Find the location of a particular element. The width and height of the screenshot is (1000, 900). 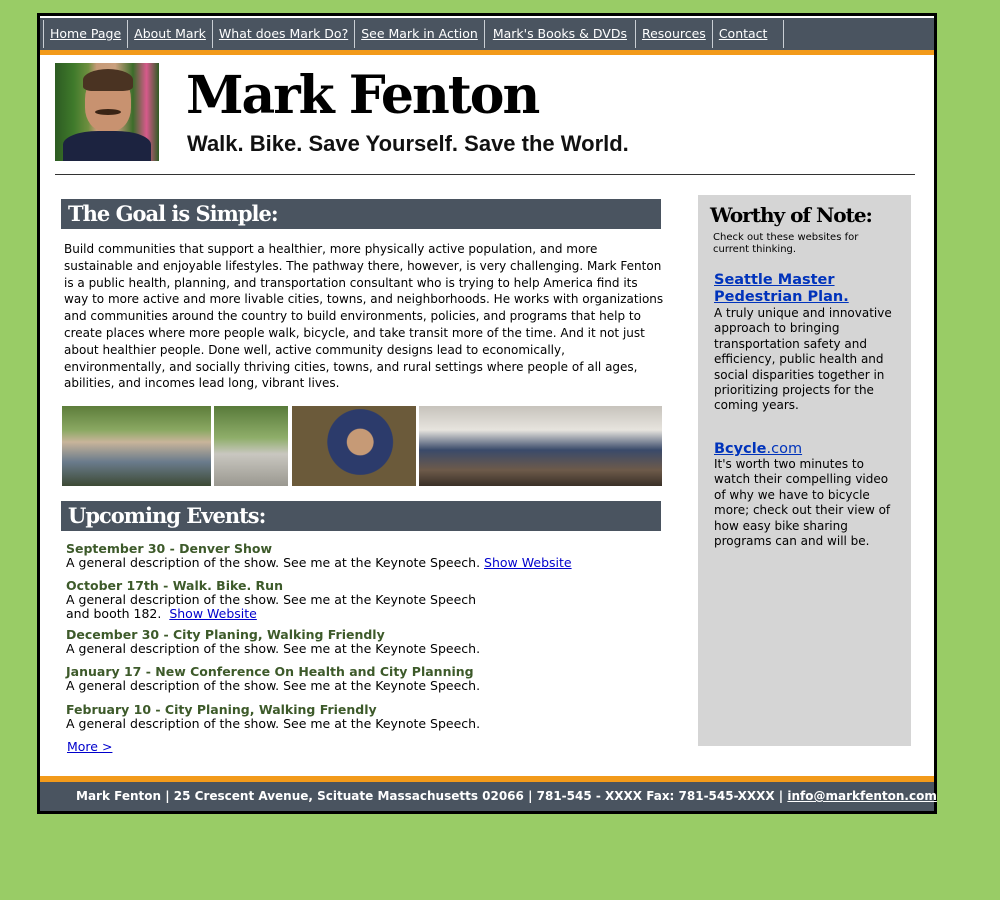

more-events-link: More > is located at coordinates (89, 746).